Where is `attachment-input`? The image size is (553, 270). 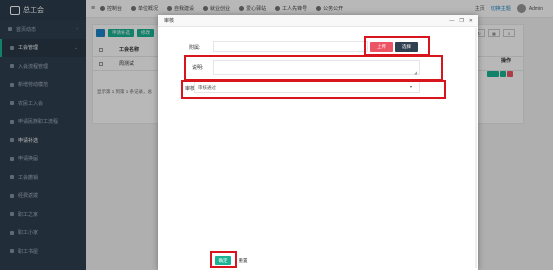
attachment-input is located at coordinates (290, 46).